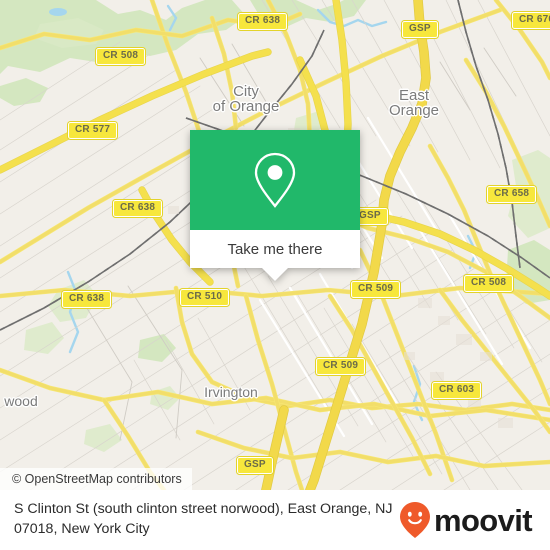  Describe the element at coordinates (420, 29) in the screenshot. I see `road-shield-gsp-north: GSP` at that location.